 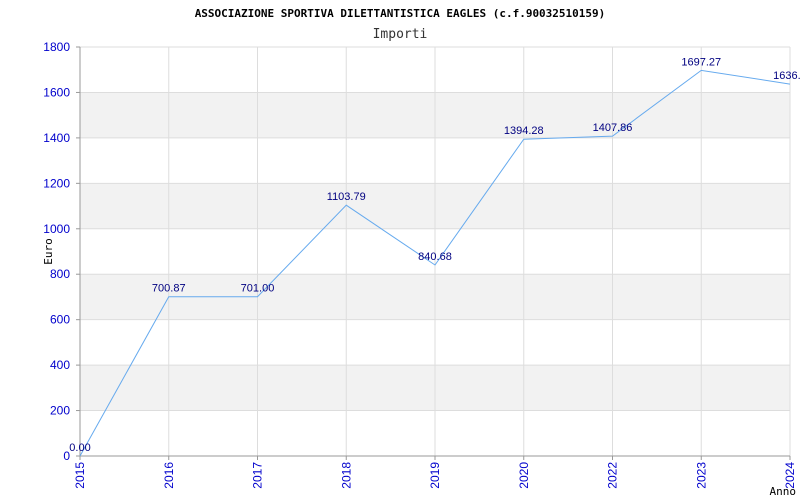 I want to click on data-label: 840.68, so click(x=435, y=257).